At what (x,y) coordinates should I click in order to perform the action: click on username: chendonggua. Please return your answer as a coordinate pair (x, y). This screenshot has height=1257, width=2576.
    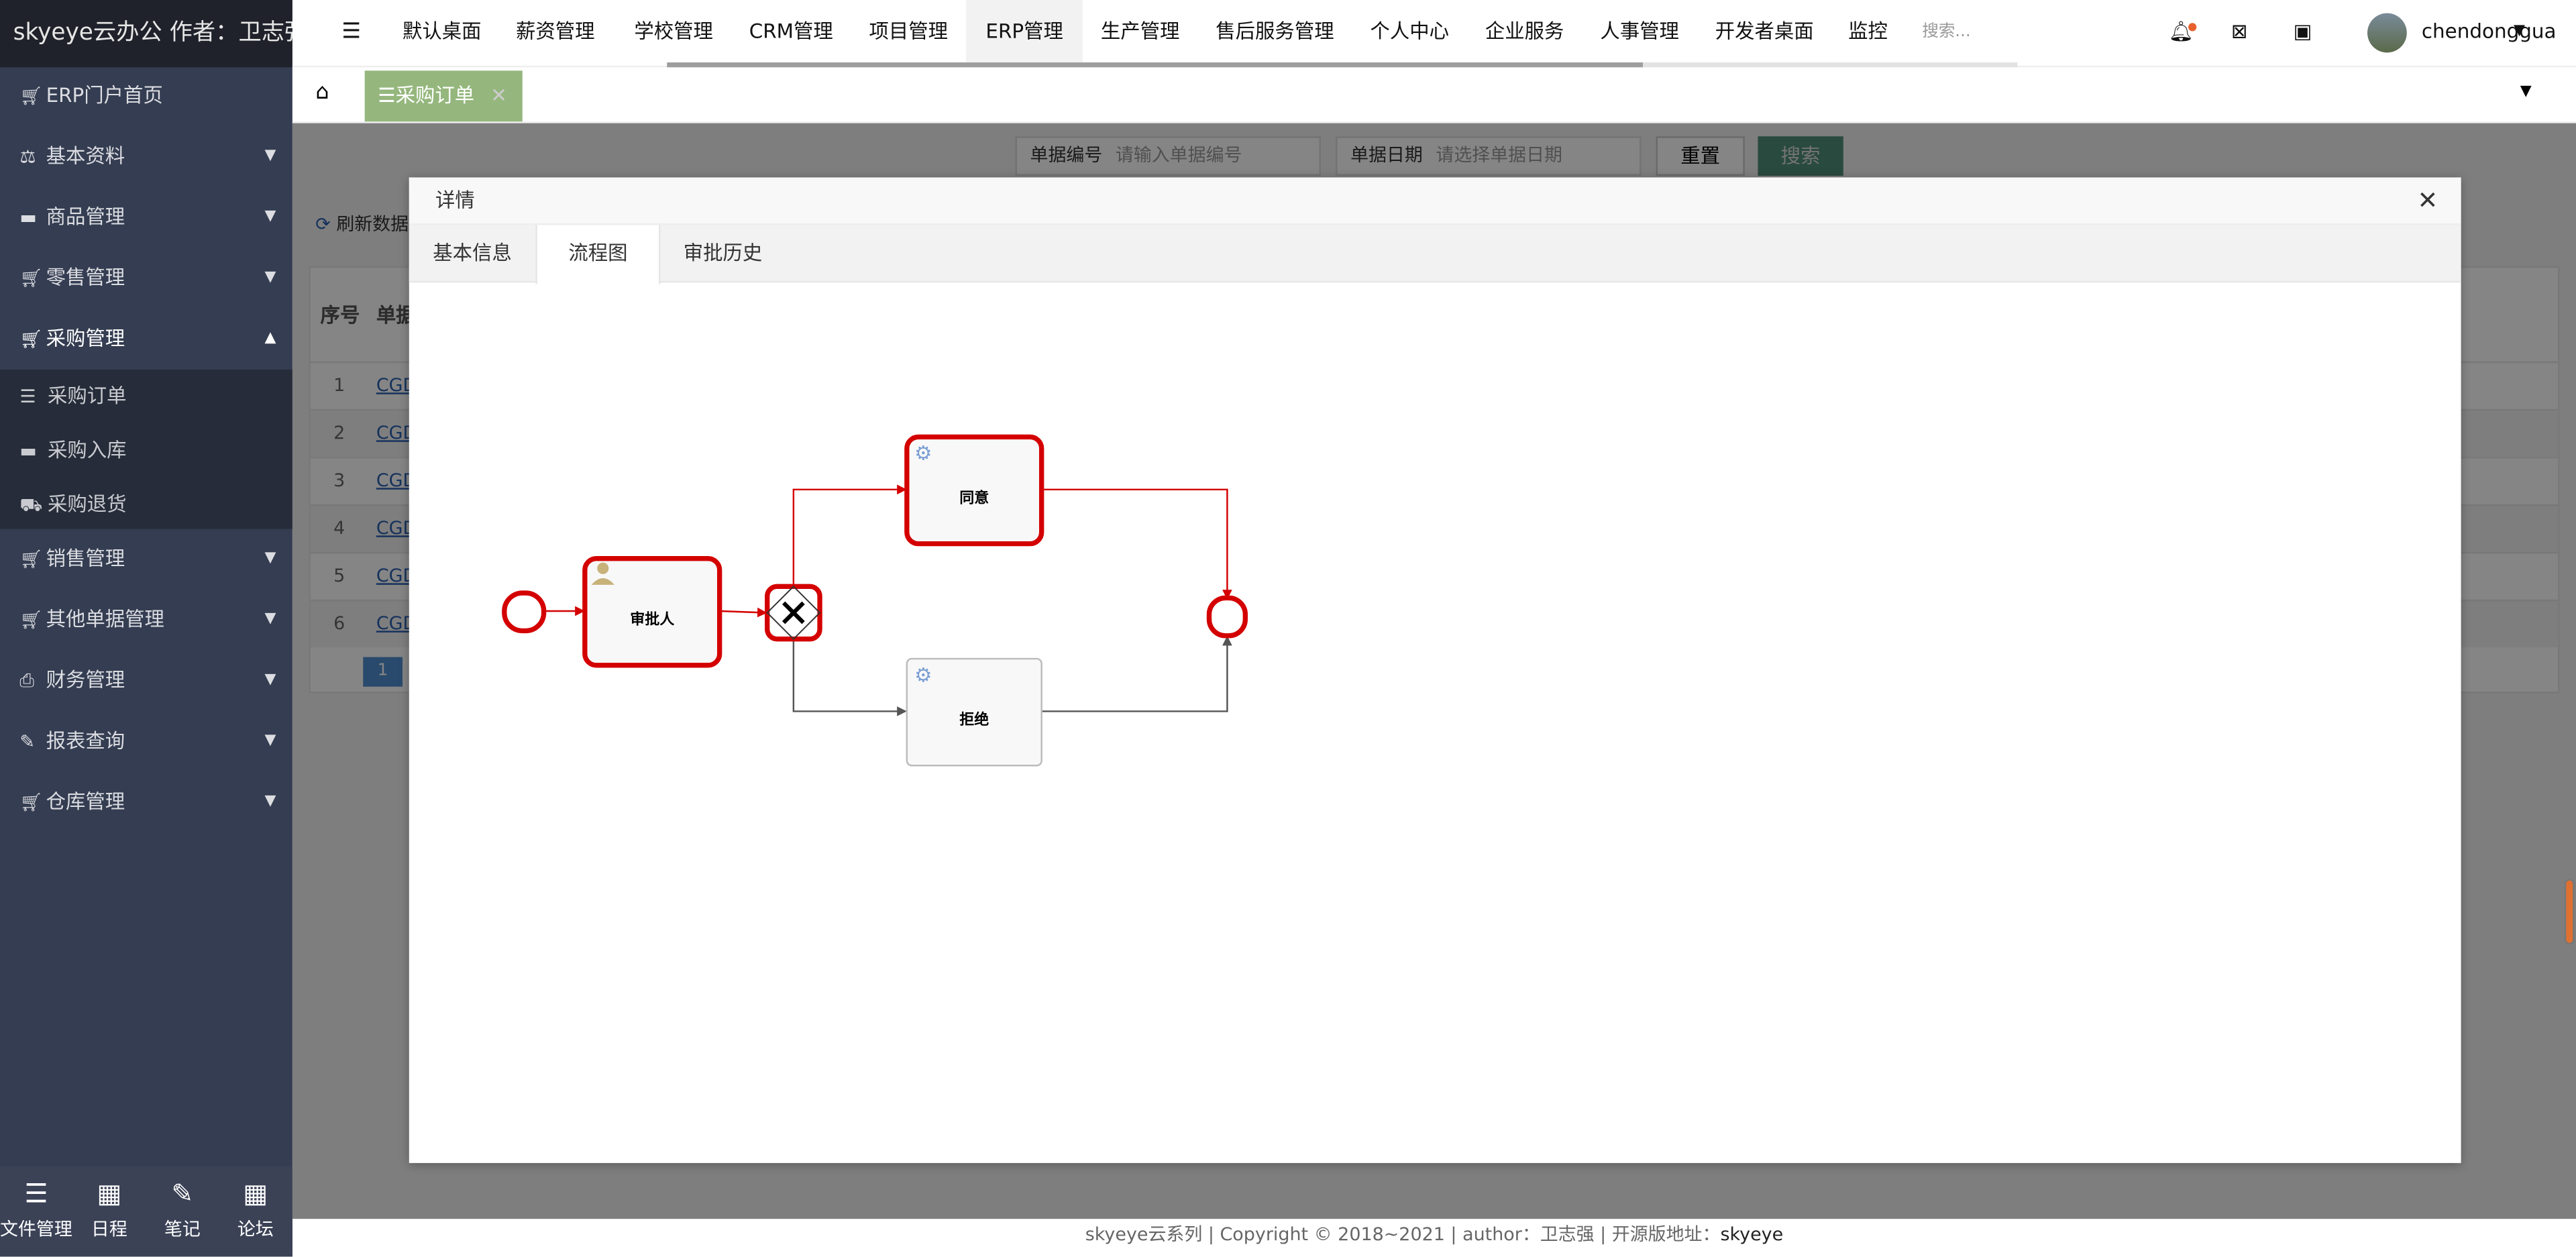
    Looking at the image, I should click on (2489, 32).